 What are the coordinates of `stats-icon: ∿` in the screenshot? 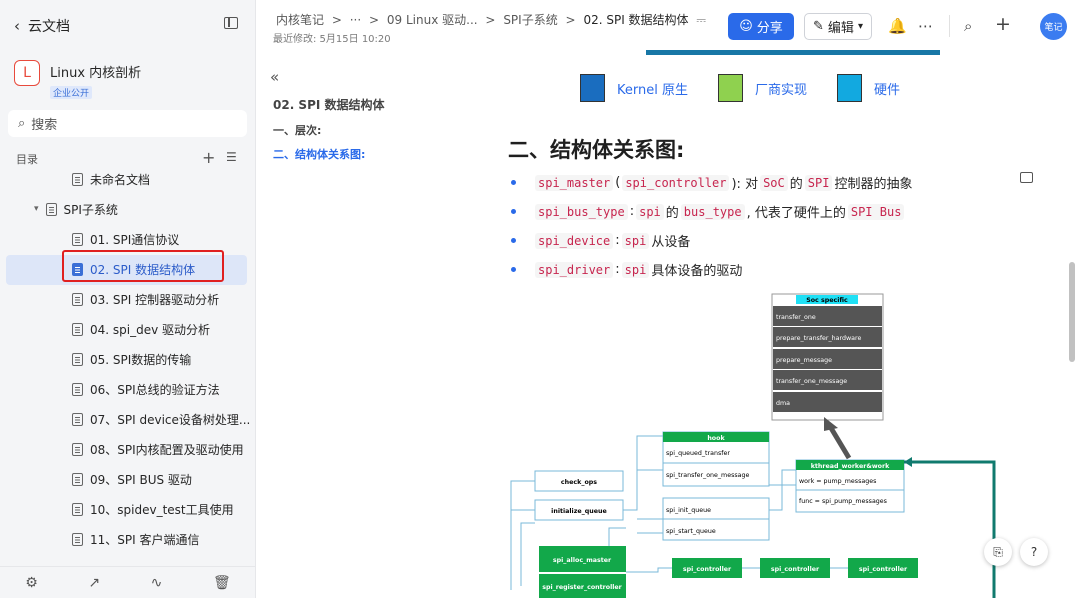 It's located at (157, 583).